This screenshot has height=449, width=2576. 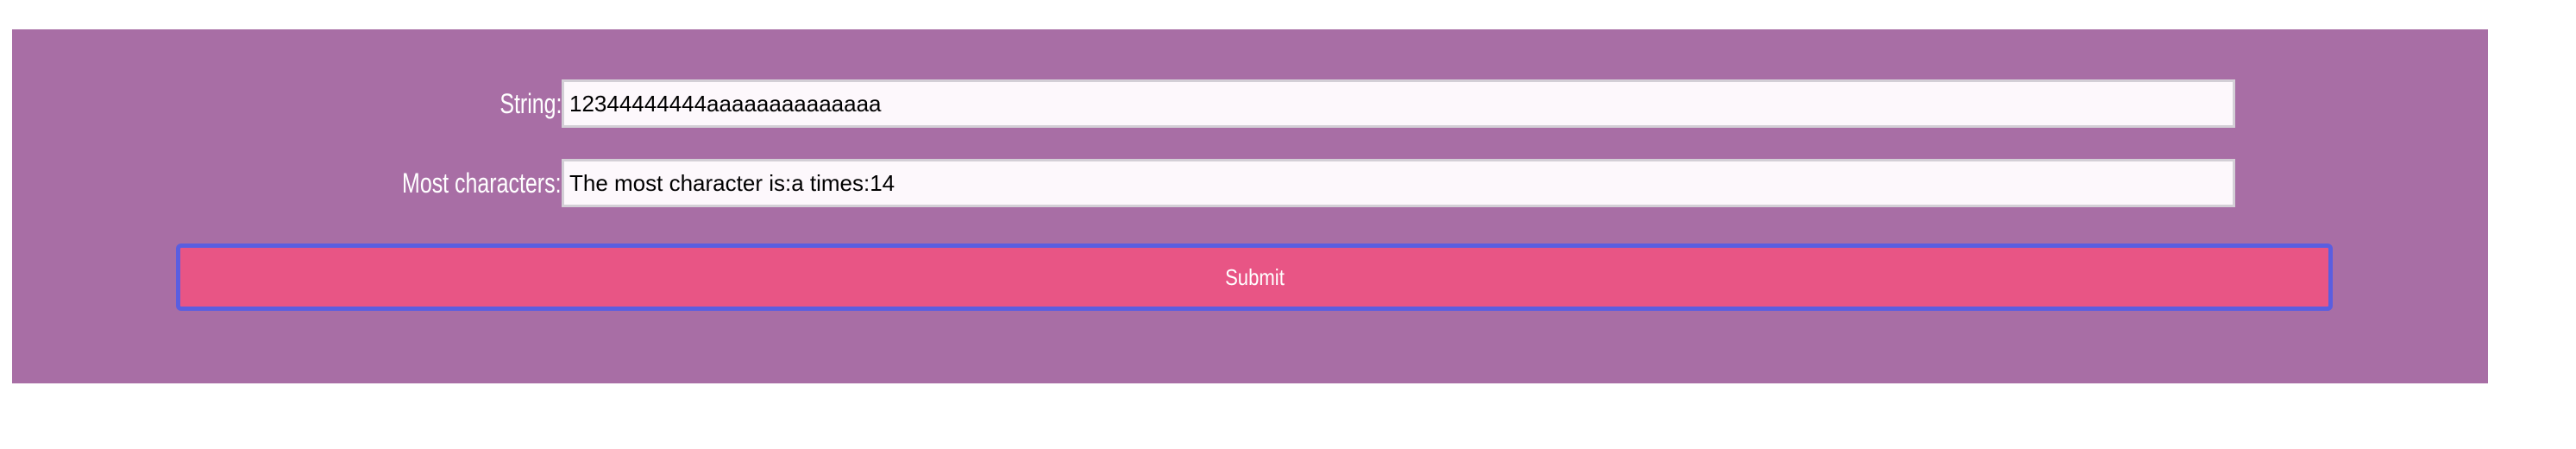 What do you see at coordinates (530, 103) in the screenshot?
I see `string-label: String:` at bounding box center [530, 103].